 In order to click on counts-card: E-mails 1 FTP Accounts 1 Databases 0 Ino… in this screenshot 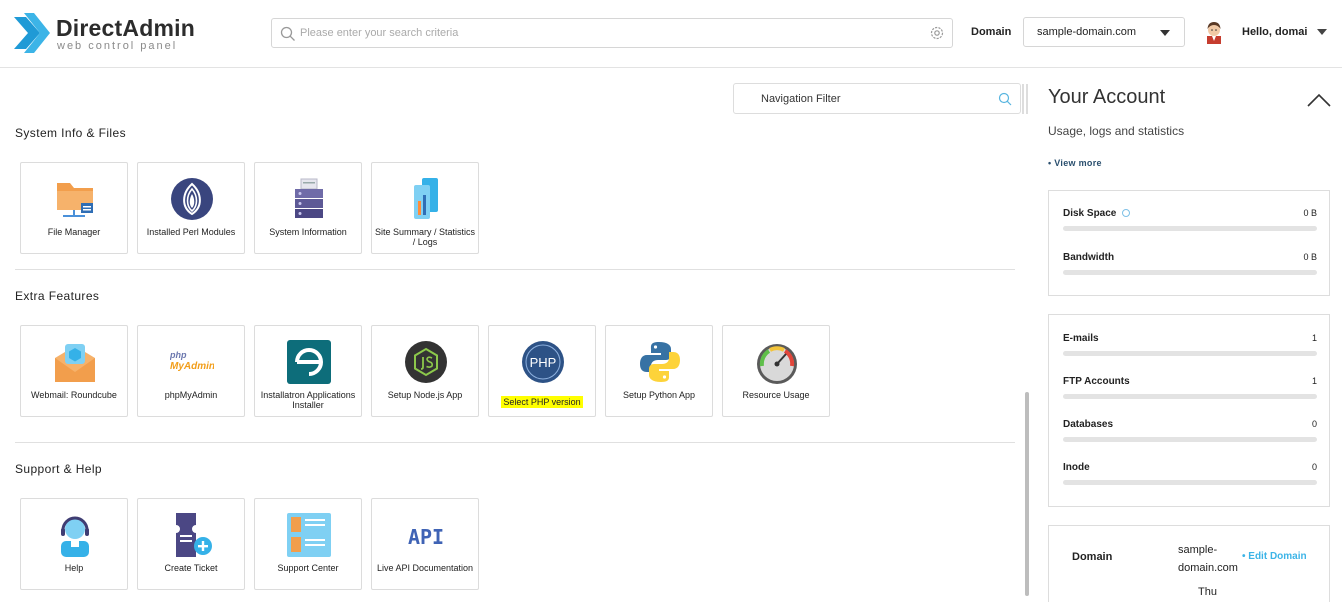, I will do `click(1189, 410)`.